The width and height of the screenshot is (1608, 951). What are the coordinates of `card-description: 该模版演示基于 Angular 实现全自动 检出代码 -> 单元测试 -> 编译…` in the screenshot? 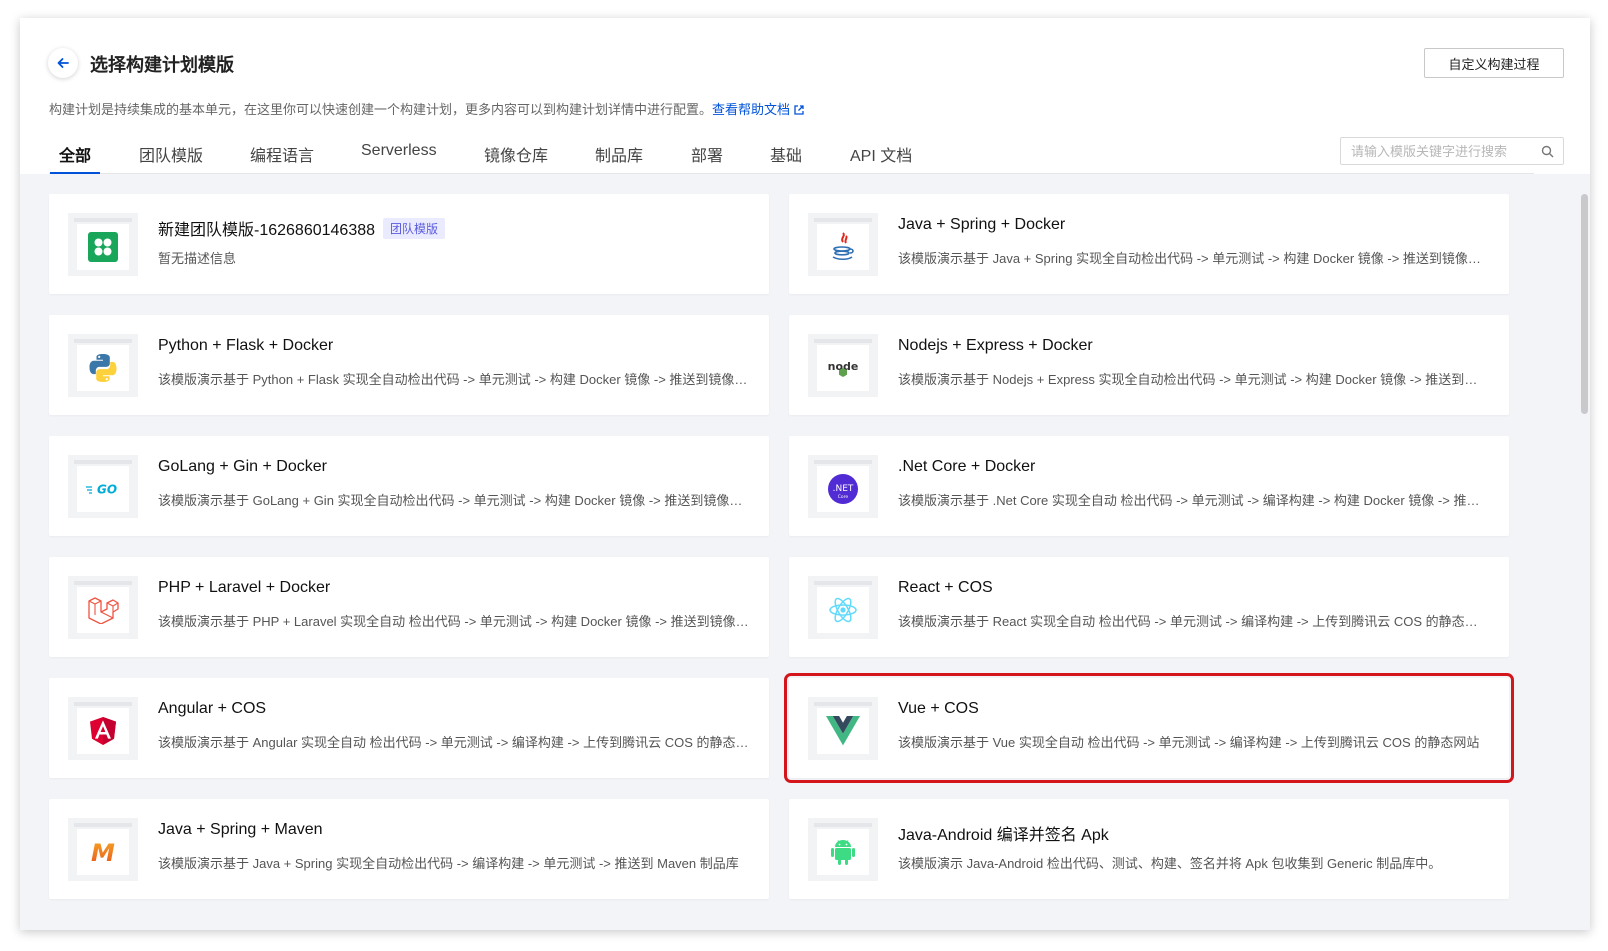 It's located at (454, 742).